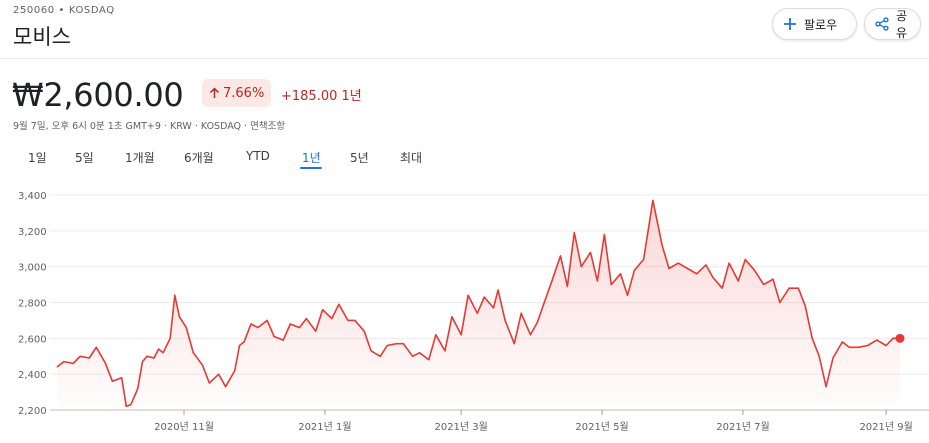 This screenshot has width=929, height=443. What do you see at coordinates (98, 95) in the screenshot?
I see `current-price: ₩2,600.00` at bounding box center [98, 95].